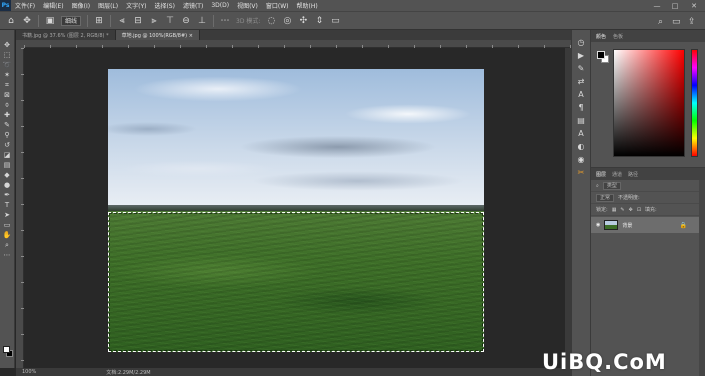 The height and width of the screenshot is (376, 705). What do you see at coordinates (170, 21) in the screenshot?
I see `align-top-icon: ⊤` at bounding box center [170, 21].